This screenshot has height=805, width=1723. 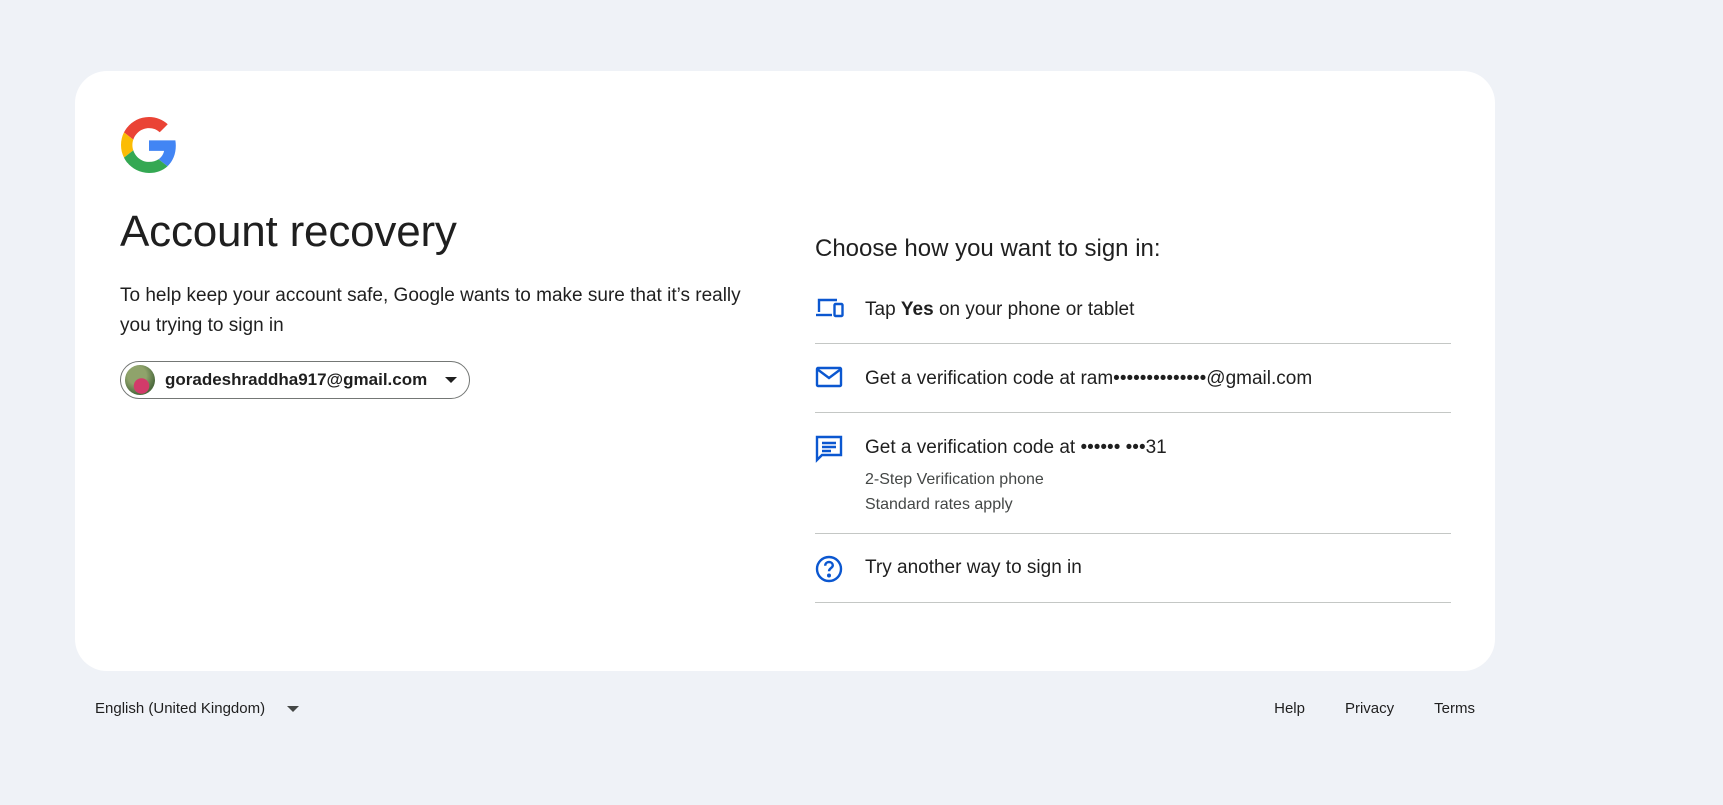 I want to click on option-sublabel: 2-Step Verification phone, so click(x=954, y=479).